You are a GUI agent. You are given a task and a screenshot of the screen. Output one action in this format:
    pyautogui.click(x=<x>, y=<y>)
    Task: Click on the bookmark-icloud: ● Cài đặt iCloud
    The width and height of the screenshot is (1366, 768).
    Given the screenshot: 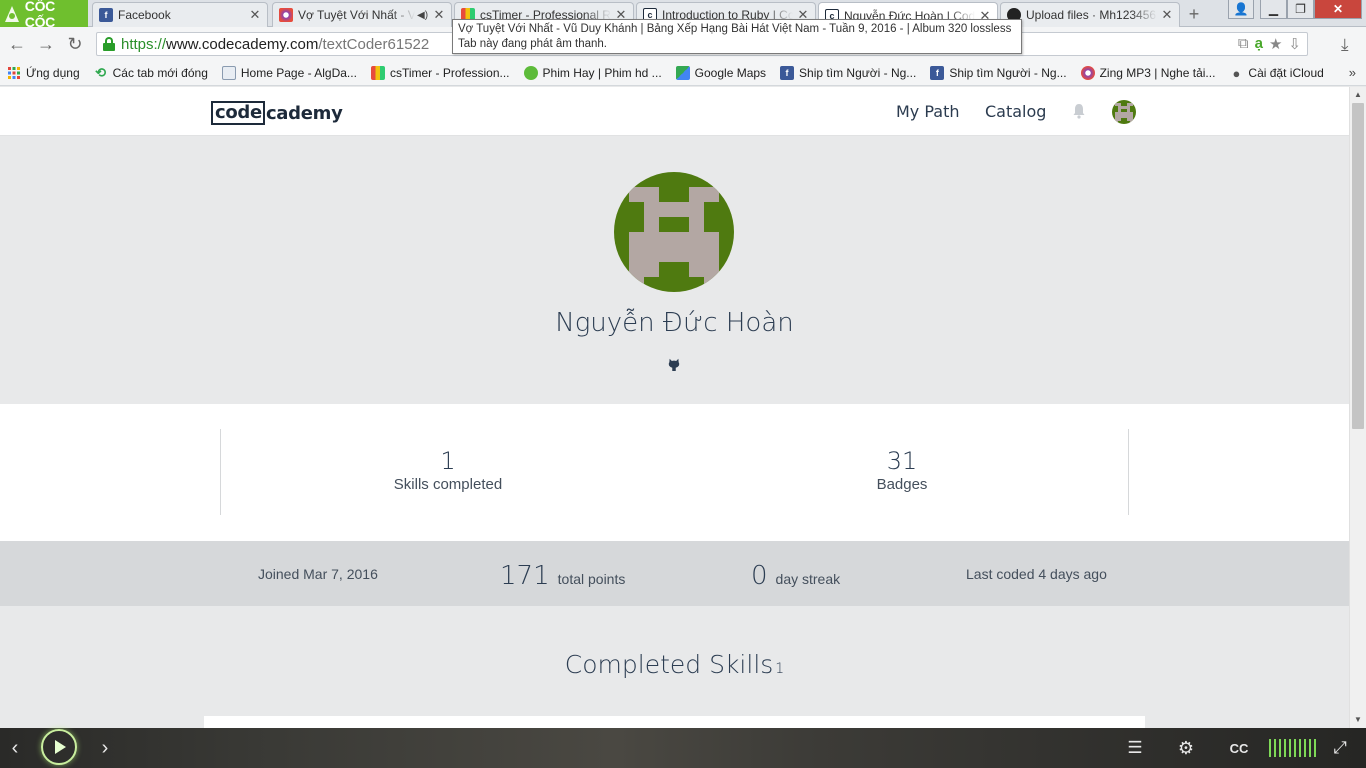 What is the action you would take?
    pyautogui.click(x=1276, y=73)
    